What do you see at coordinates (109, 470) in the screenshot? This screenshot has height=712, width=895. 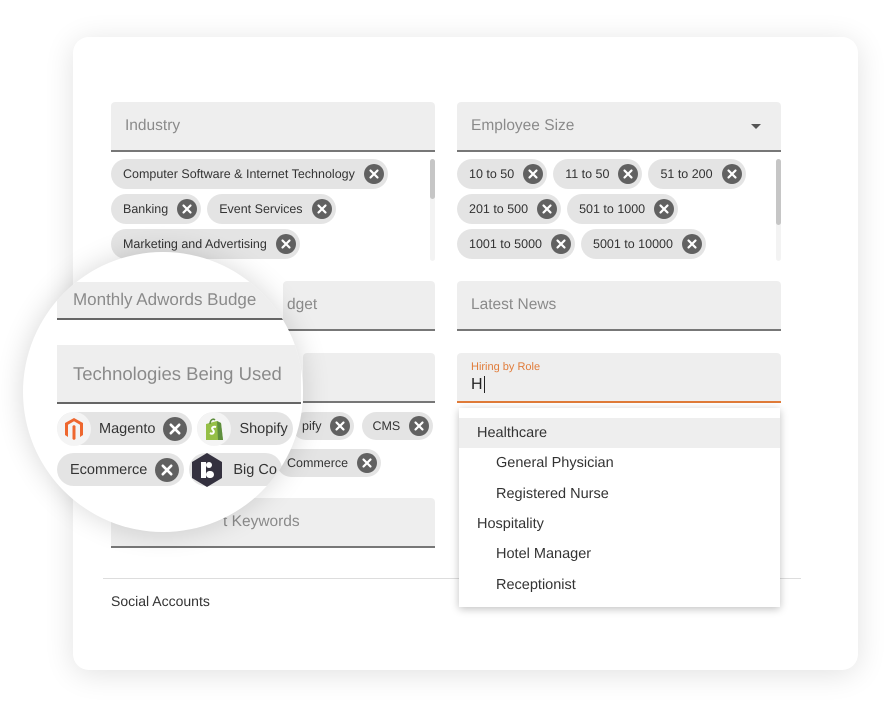 I see `chip-label: Ecommerce` at bounding box center [109, 470].